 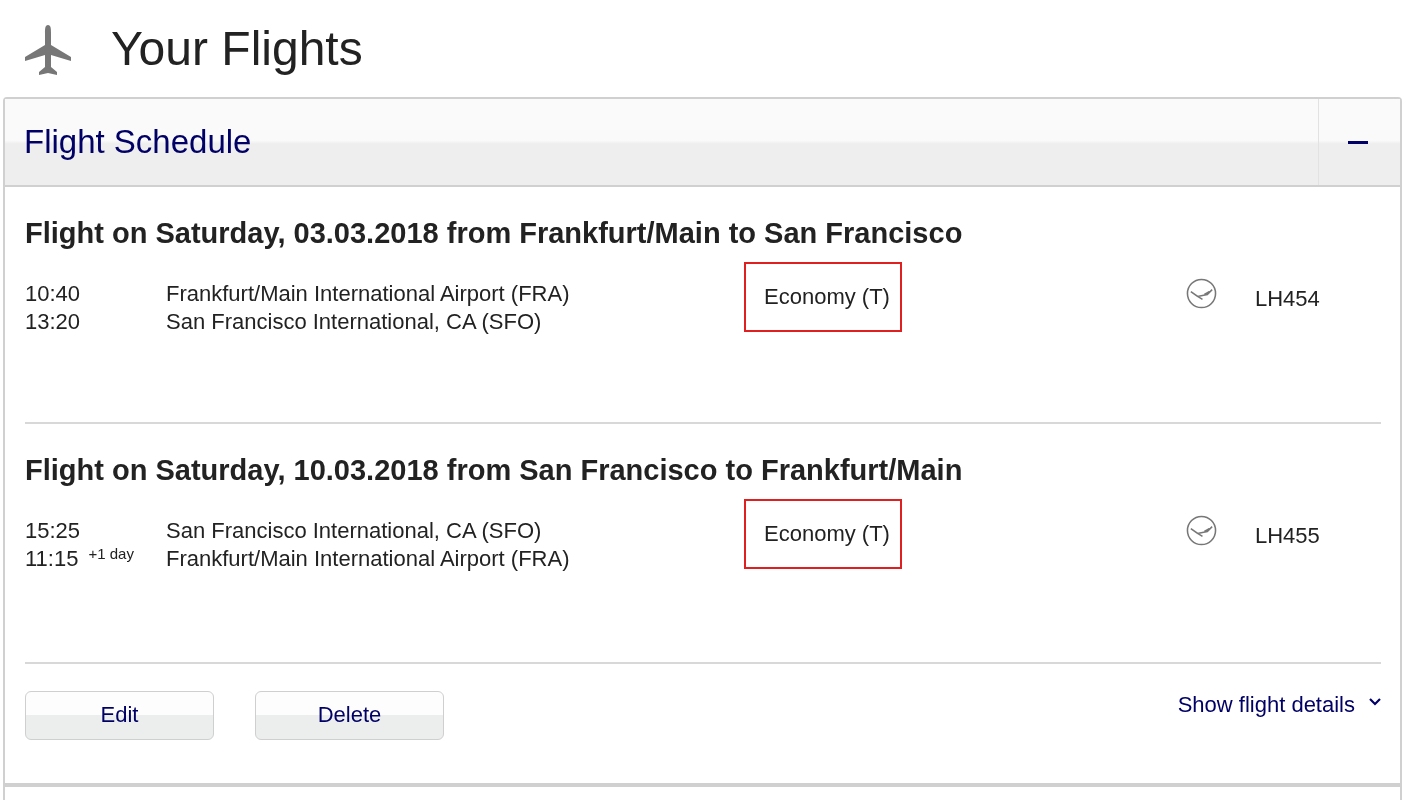 I want to click on show-details-link: Show flight details, so click(x=1279, y=705).